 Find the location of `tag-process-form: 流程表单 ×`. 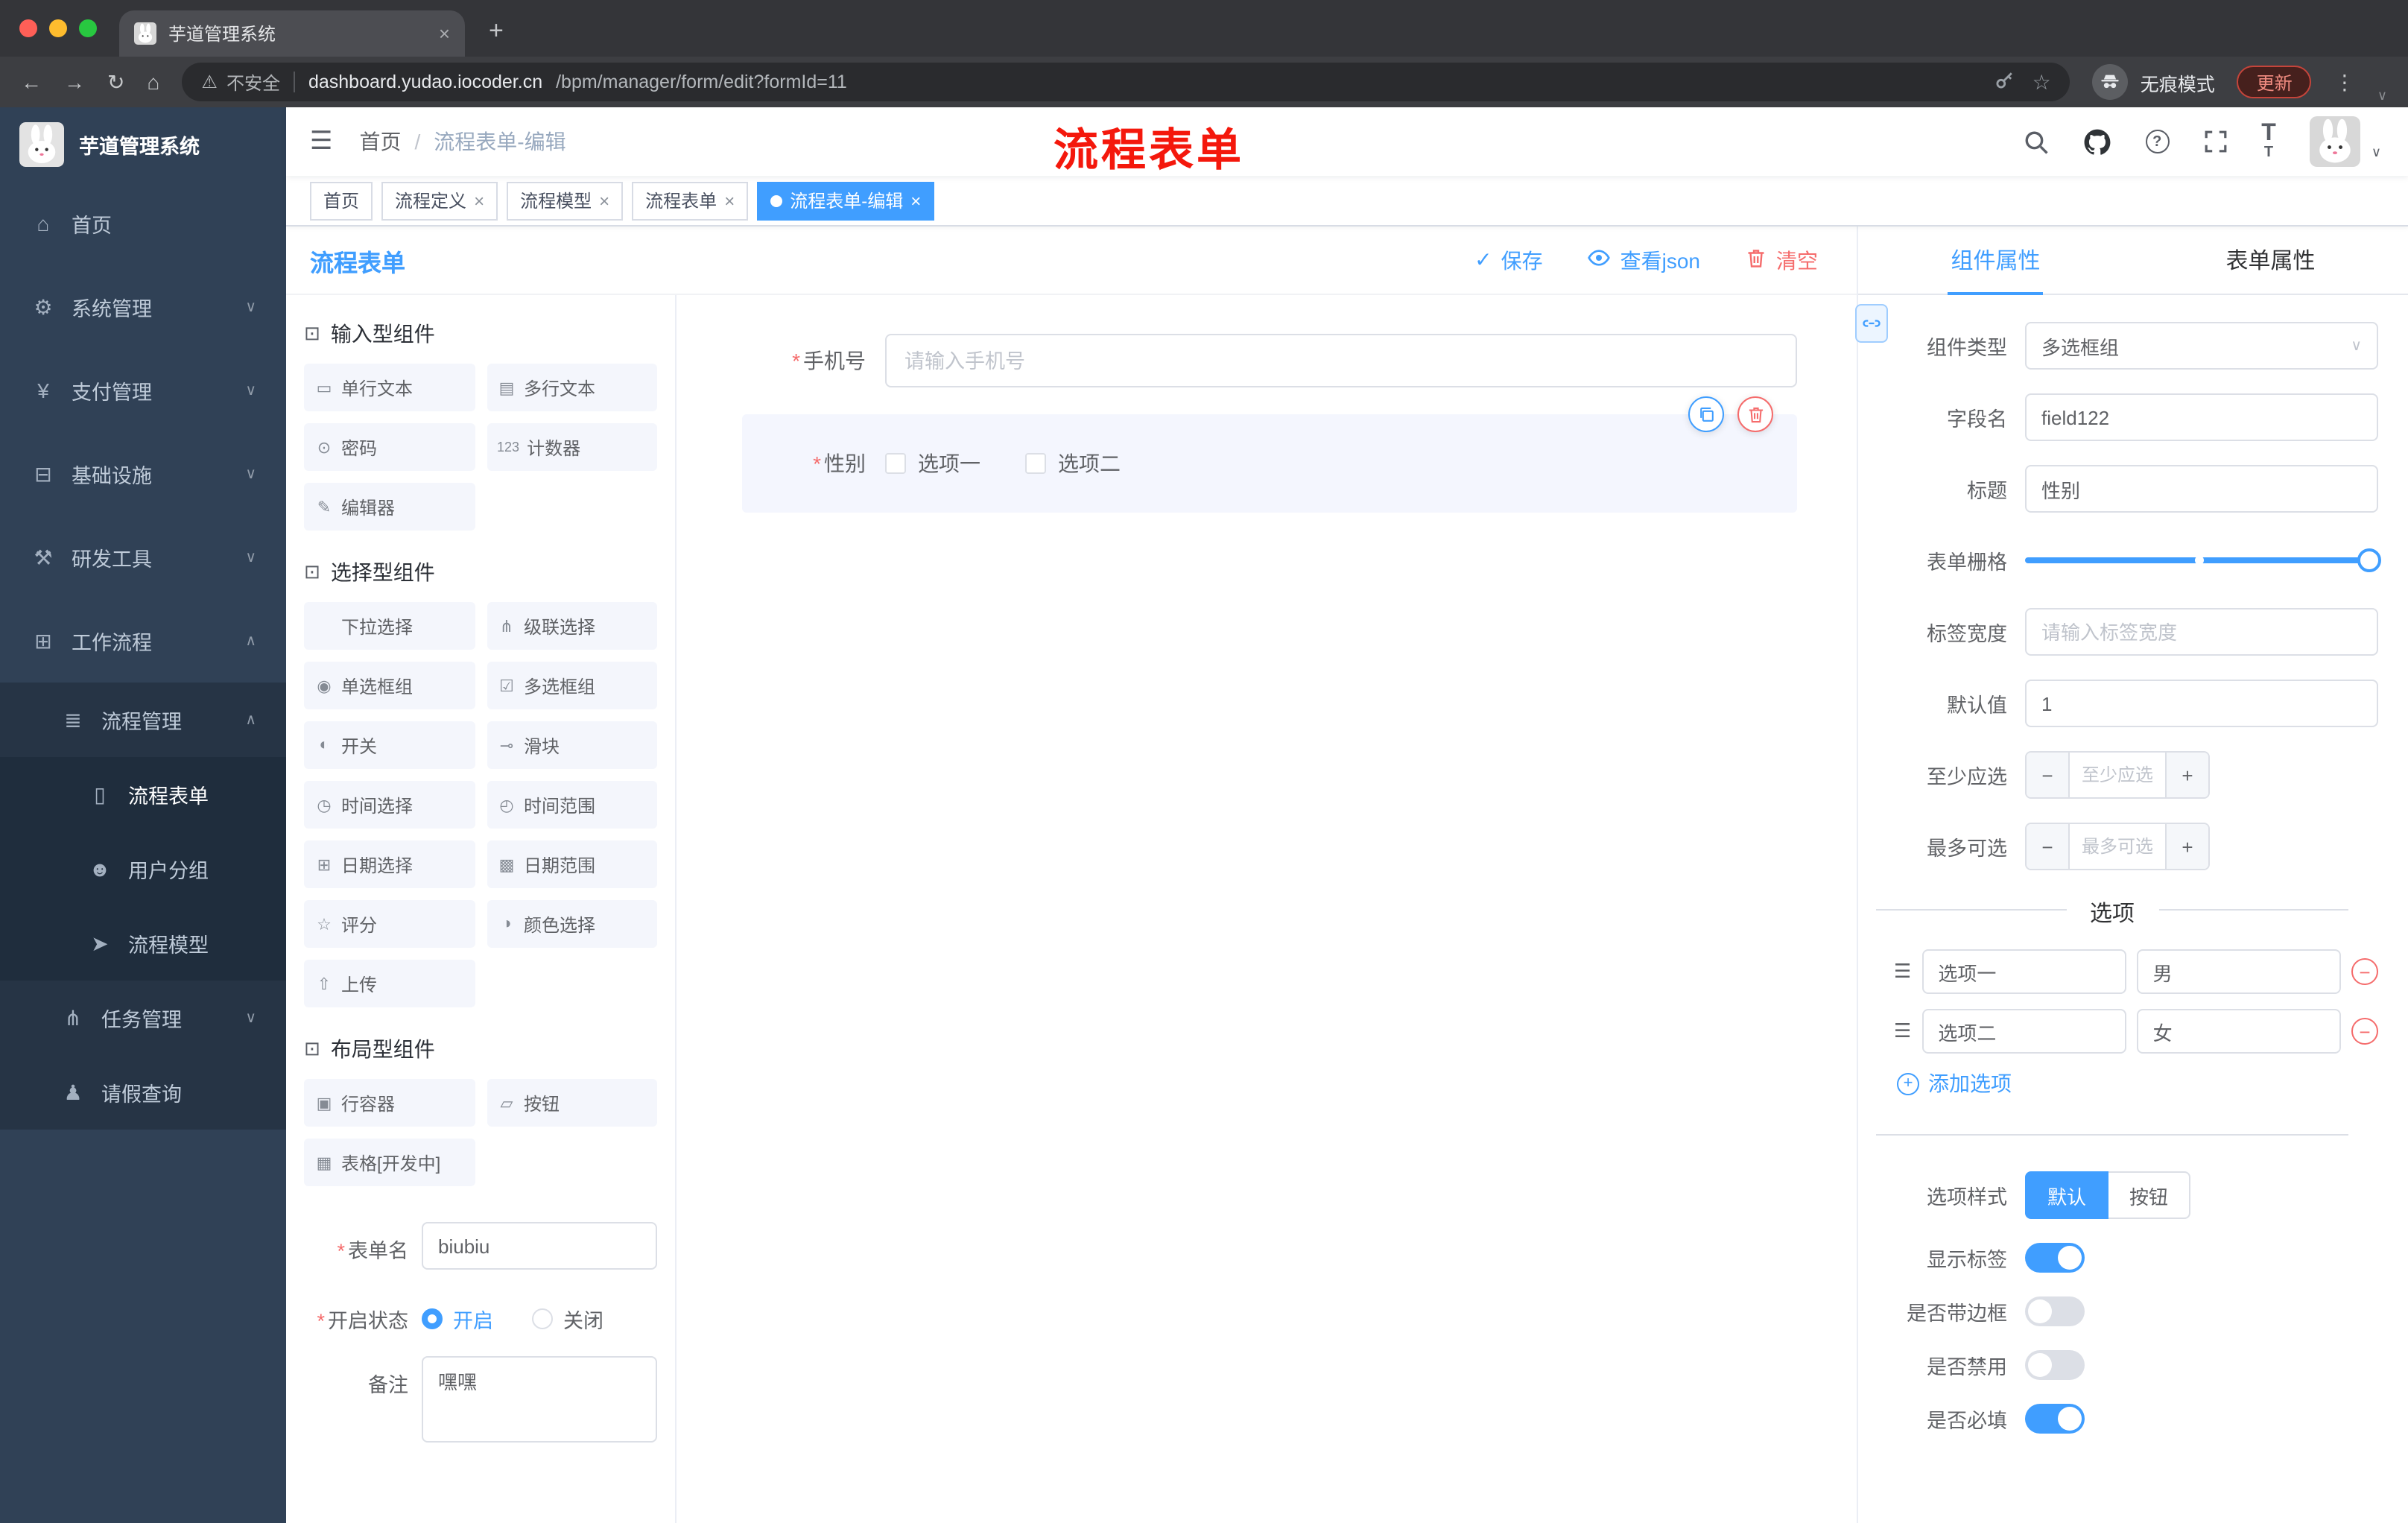

tag-process-form: 流程表单 × is located at coordinates (690, 200).